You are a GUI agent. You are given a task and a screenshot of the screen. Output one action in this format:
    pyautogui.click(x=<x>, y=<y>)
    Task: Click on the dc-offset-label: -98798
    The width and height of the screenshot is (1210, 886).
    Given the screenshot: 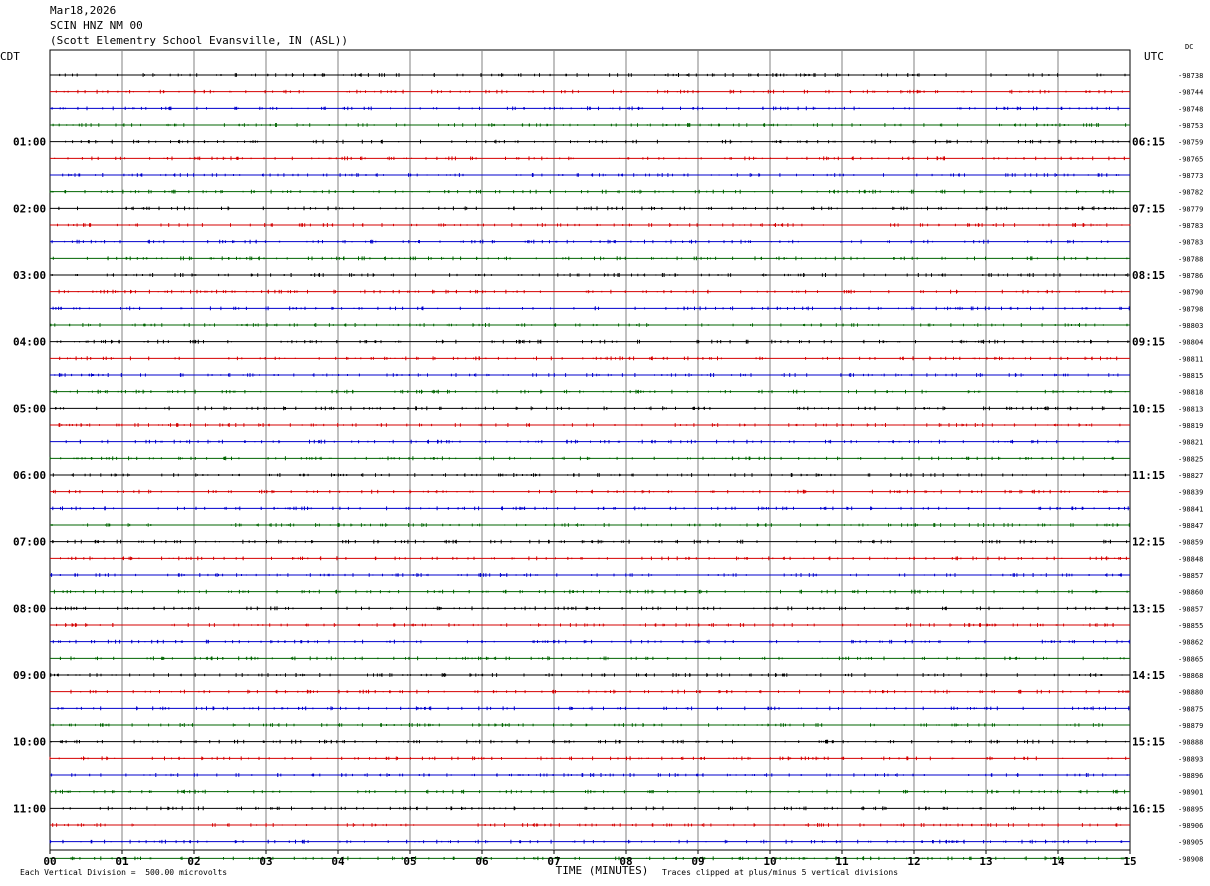 What is the action you would take?
    pyautogui.click(x=1190, y=309)
    